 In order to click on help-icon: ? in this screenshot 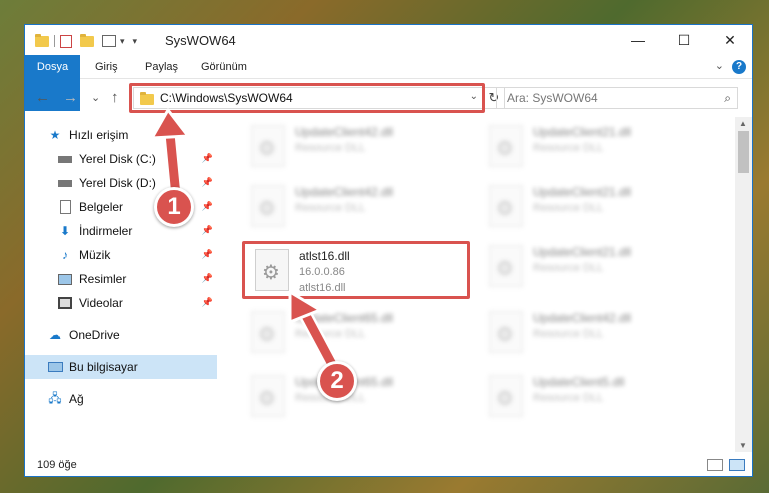, I will do `click(739, 67)`.